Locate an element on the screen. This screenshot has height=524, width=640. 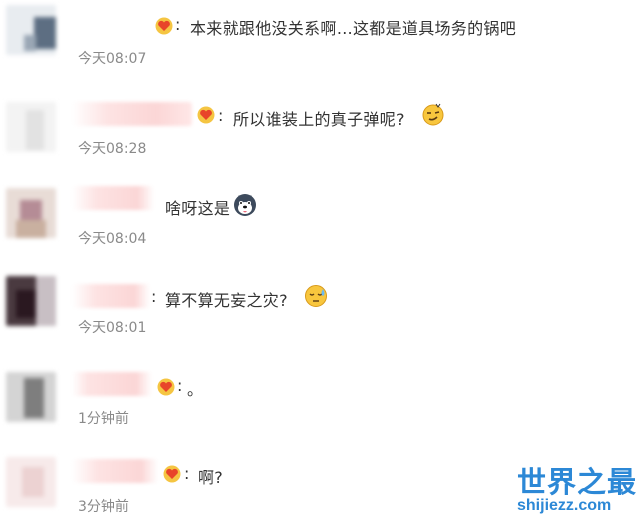
comment-time: 今天08:01 is located at coordinates (112, 328).